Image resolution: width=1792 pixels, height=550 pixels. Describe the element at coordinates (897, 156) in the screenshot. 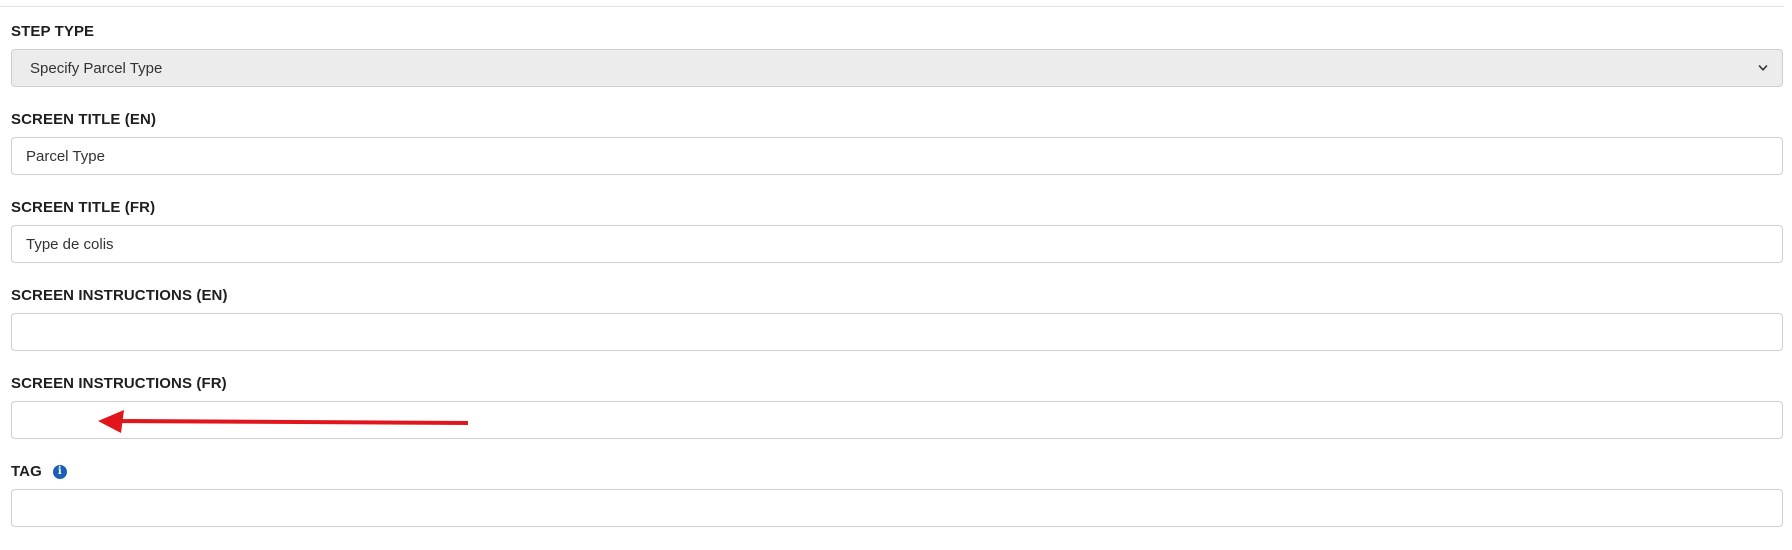

I see `screen-title-en-input: Parcel Type` at that location.